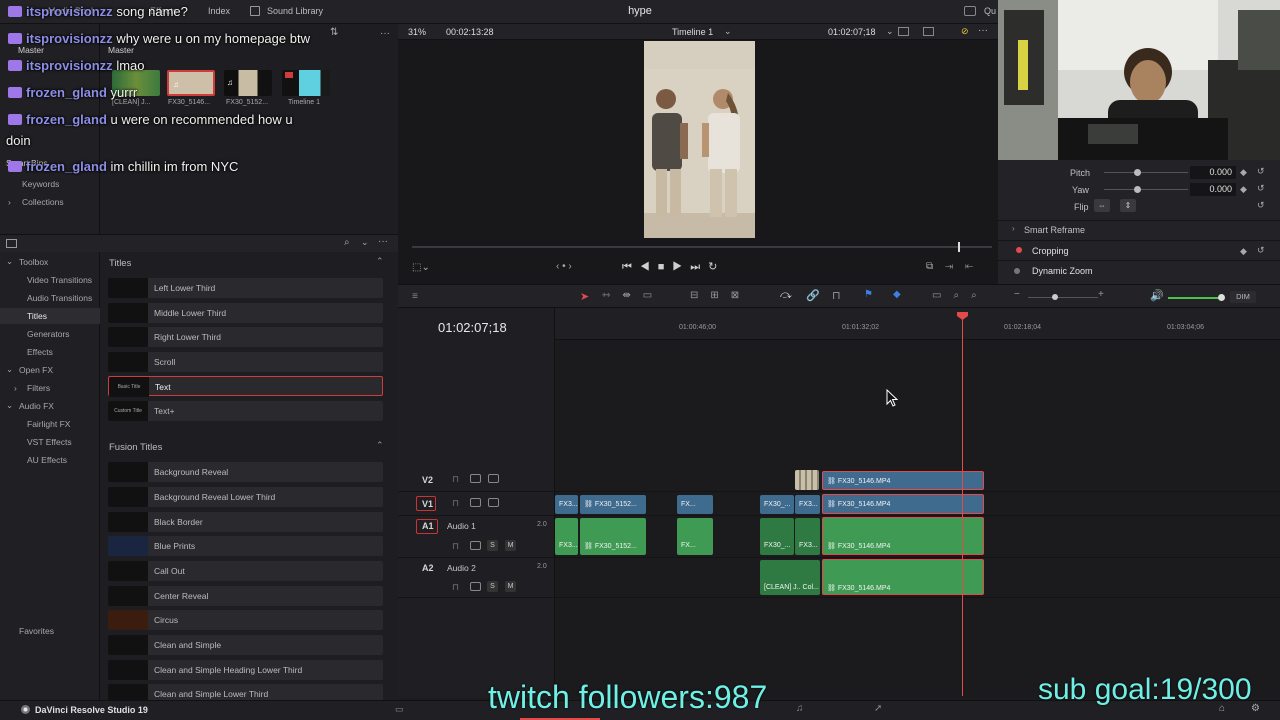 This screenshot has width=1280, height=720. Describe the element at coordinates (38, 388) in the screenshot. I see `tree-filters: Filters` at that location.